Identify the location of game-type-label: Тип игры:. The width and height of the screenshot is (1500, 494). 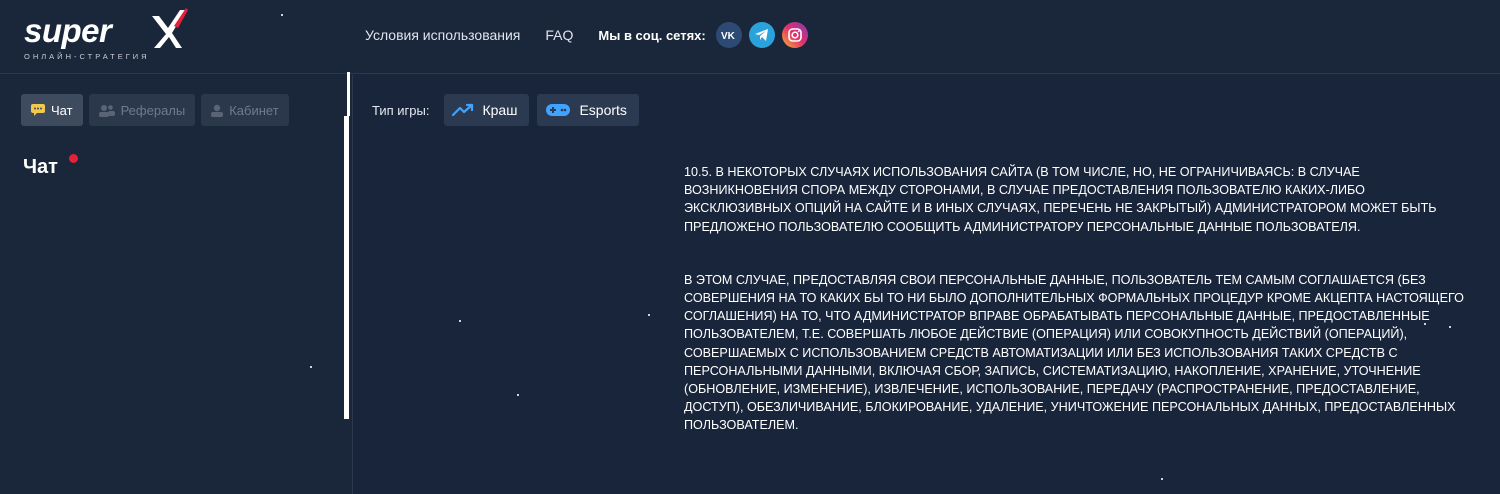
(401, 110).